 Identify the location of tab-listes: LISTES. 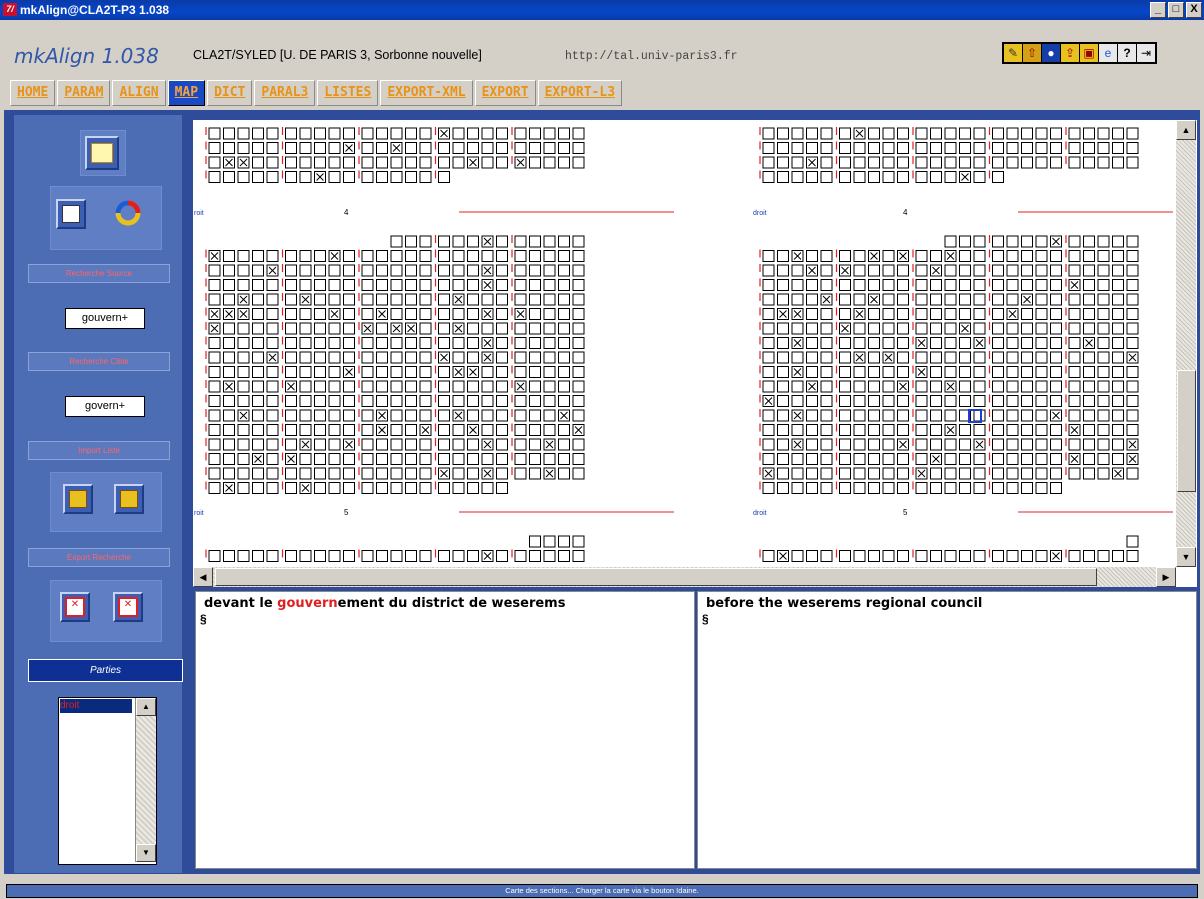
(348, 93).